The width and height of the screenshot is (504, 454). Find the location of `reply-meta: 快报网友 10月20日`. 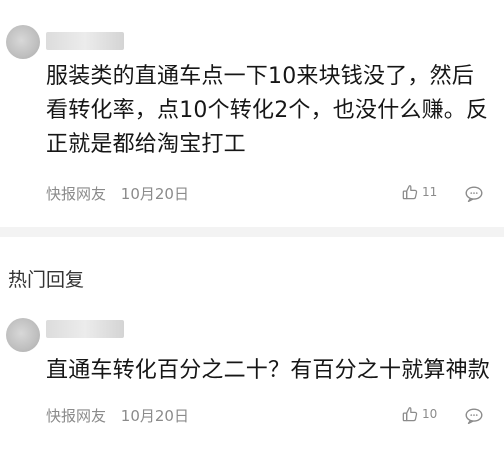

reply-meta: 快报网友 10月20日 is located at coordinates (122, 415).